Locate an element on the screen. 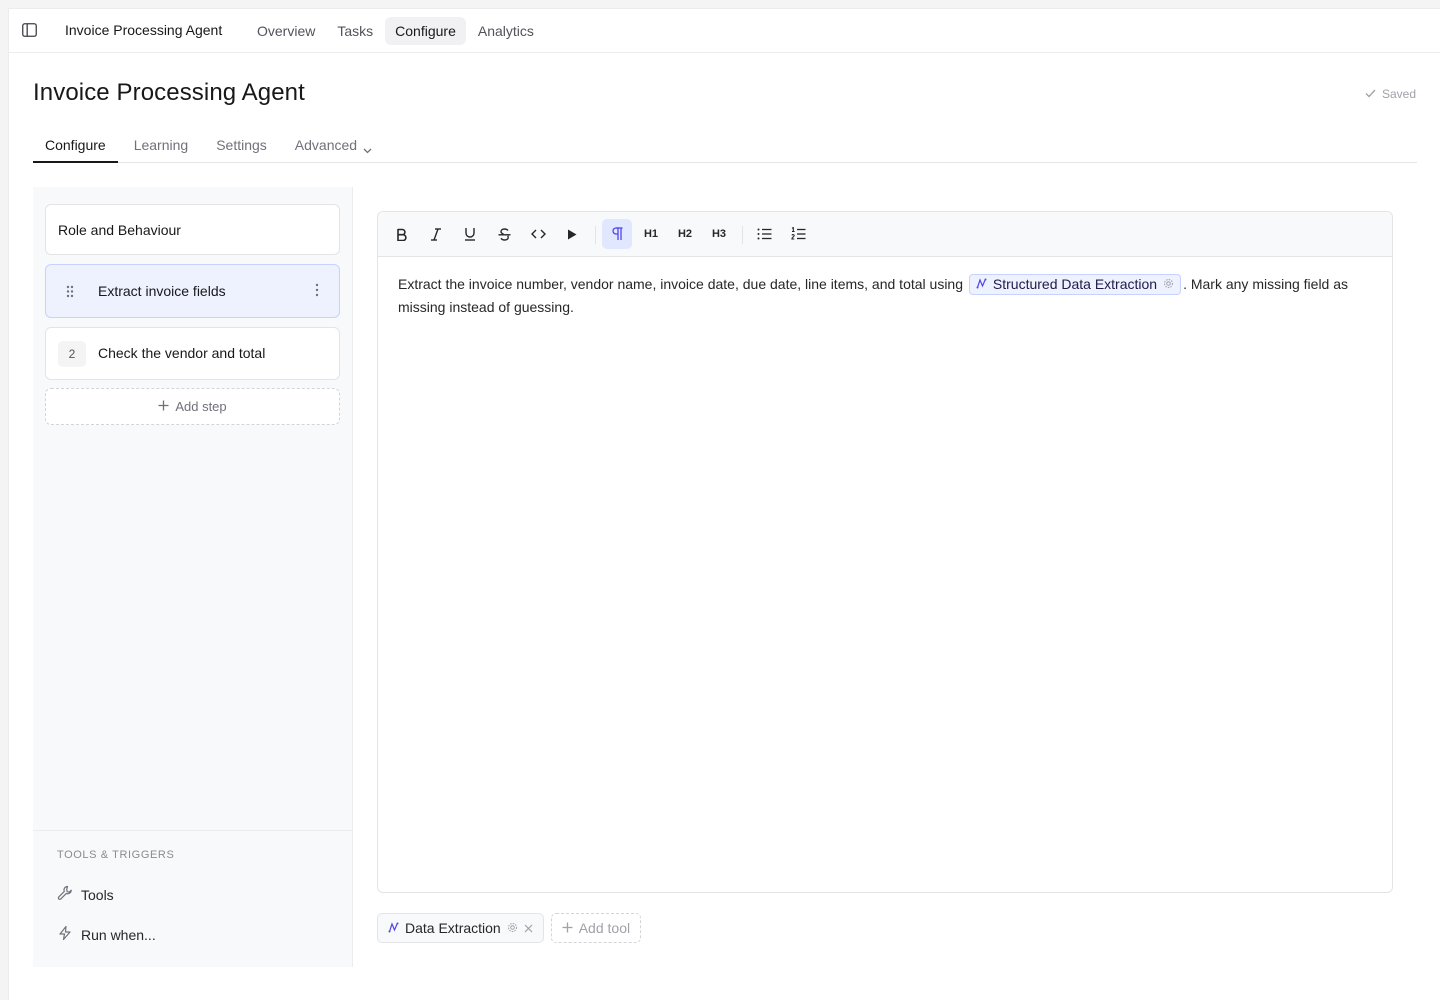 The height and width of the screenshot is (1000, 1440). lightning-icon is located at coordinates (65, 934).